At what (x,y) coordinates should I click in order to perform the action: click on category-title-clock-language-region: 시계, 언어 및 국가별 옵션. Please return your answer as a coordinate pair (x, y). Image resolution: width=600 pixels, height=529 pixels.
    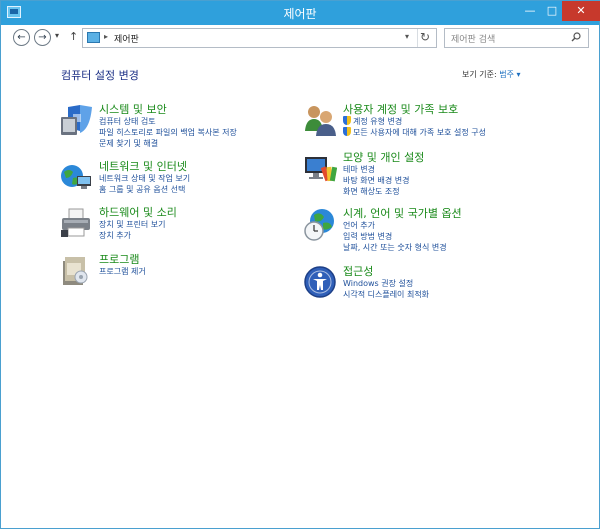
    Looking at the image, I should click on (402, 213).